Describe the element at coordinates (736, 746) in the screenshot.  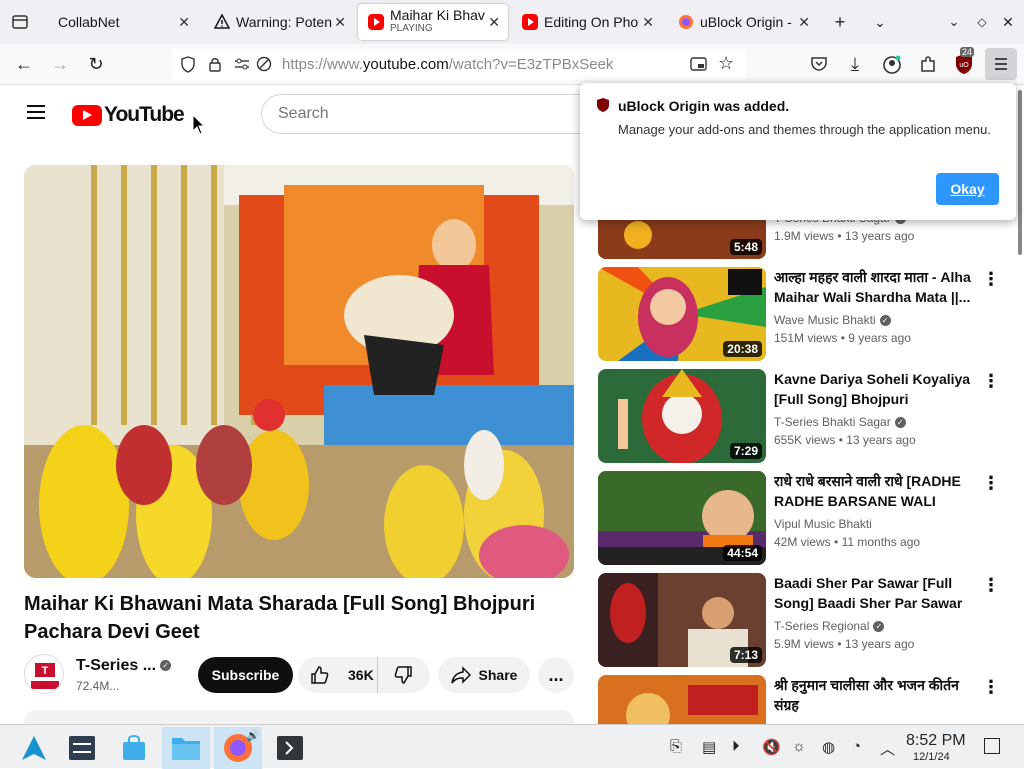
I see `media-player-icon: ⏵` at that location.